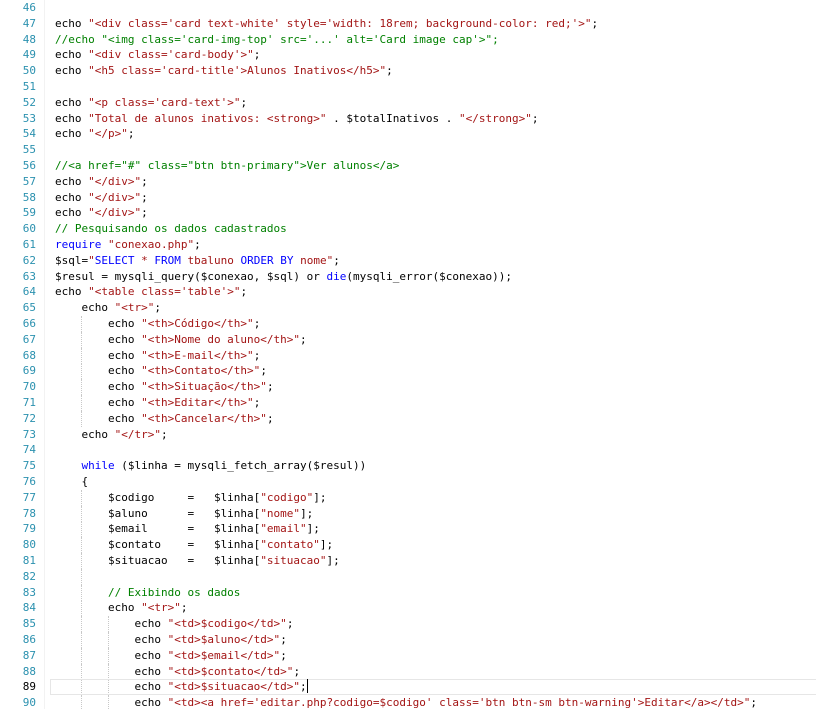 This screenshot has width=816, height=709. What do you see at coordinates (408, 561) in the screenshot?
I see `code-line: 81 $situacao = $linha["situacao"];` at bounding box center [408, 561].